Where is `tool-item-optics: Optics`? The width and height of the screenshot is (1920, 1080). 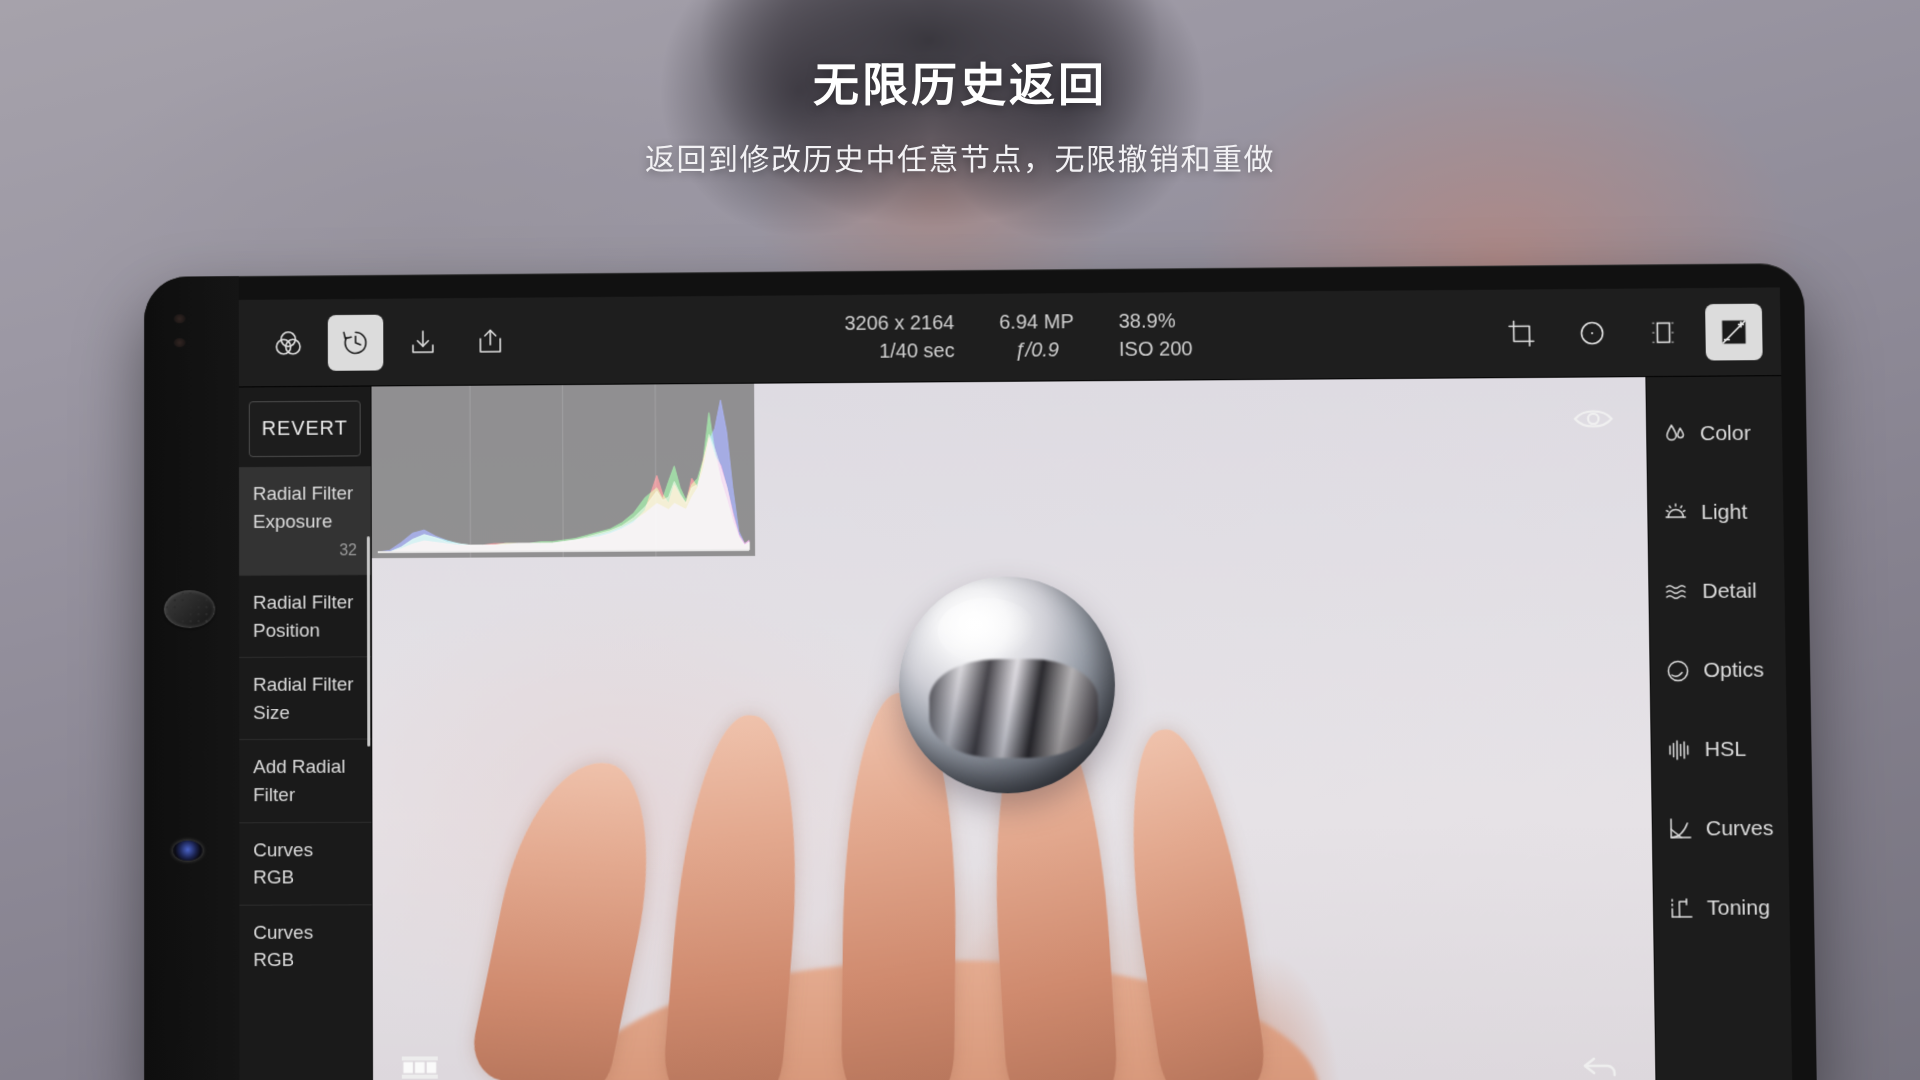
tool-item-optics: Optics is located at coordinates (1718, 671).